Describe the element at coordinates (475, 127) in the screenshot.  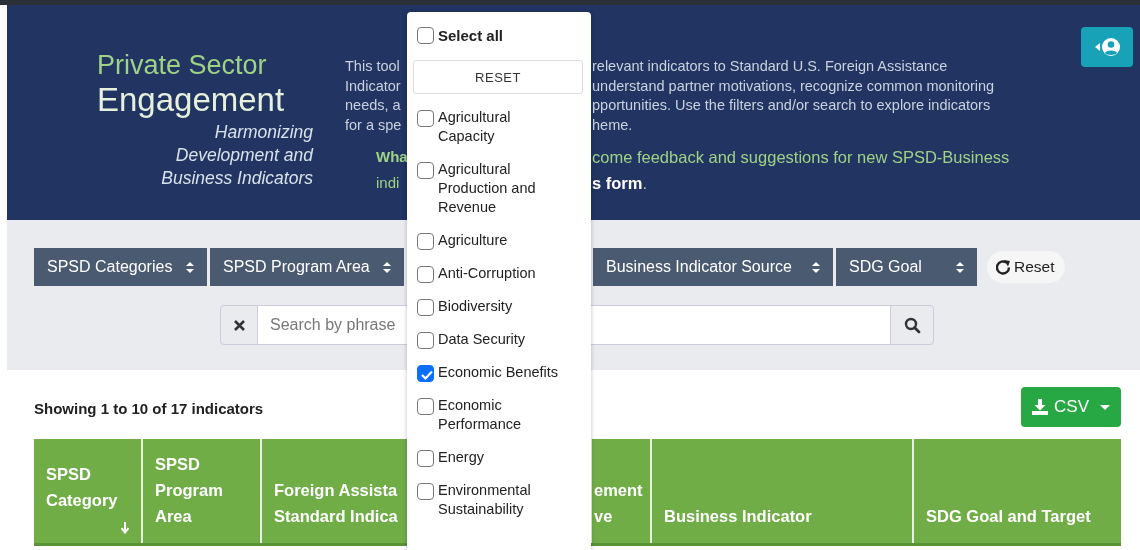
I see `option-label: Agricultural Capacity` at that location.